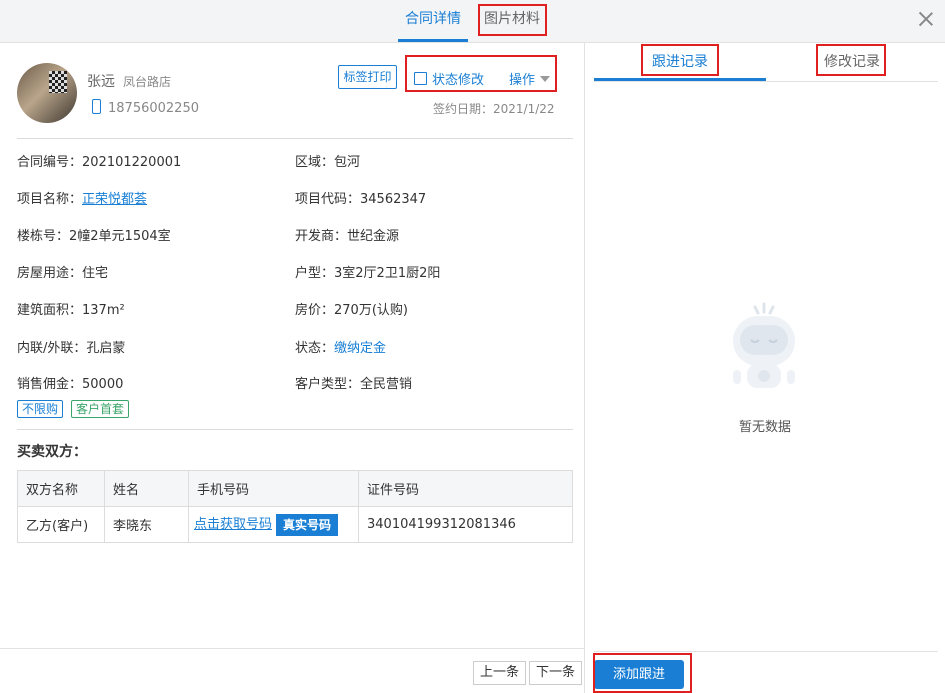 The height and width of the screenshot is (693, 945). I want to click on column-header: 证件号码, so click(465, 488).